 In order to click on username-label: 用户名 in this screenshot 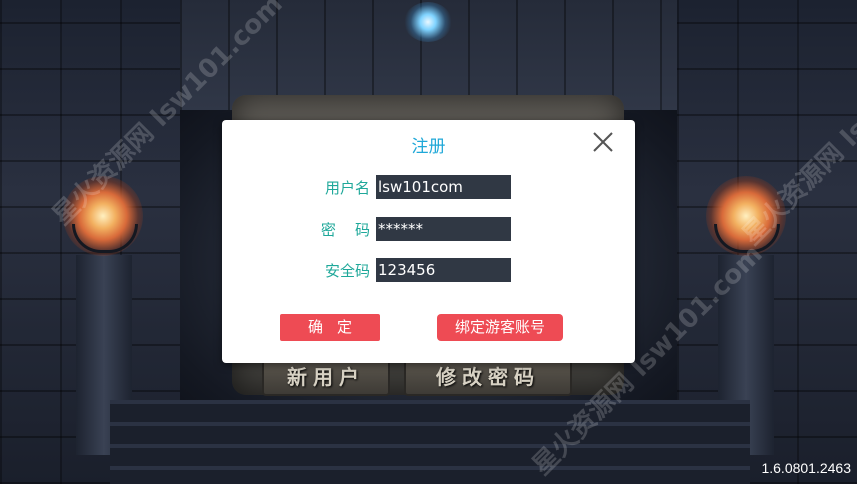, I will do `click(347, 188)`.